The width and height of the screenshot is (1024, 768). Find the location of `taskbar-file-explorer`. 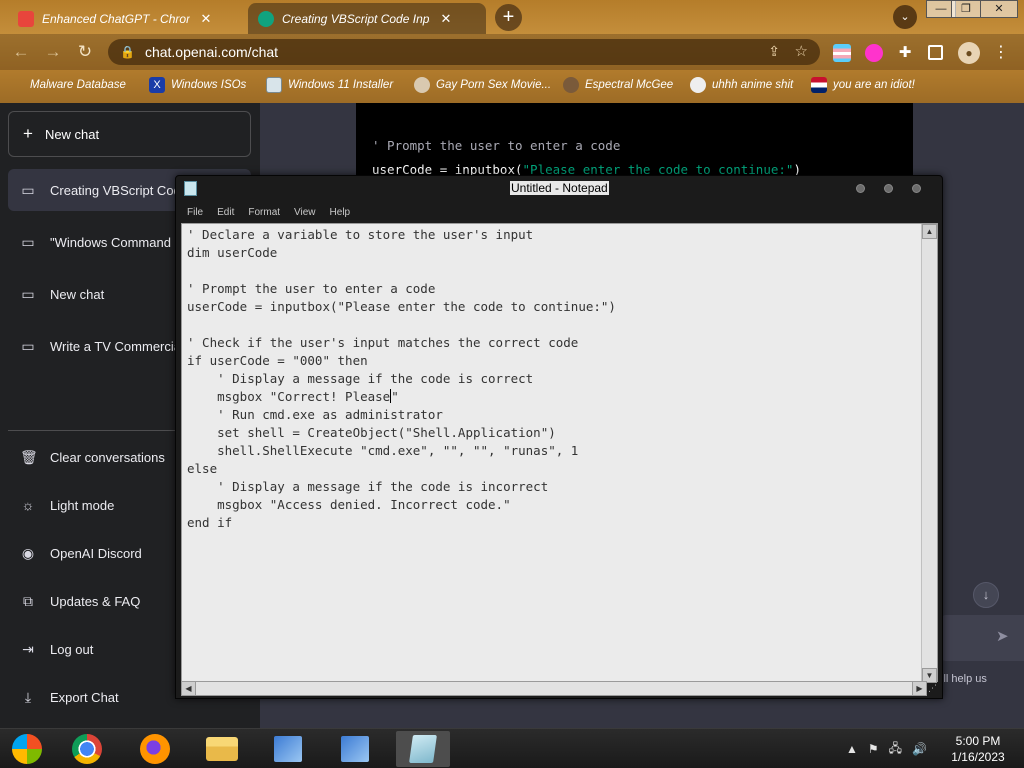

taskbar-file-explorer is located at coordinates (222, 749).